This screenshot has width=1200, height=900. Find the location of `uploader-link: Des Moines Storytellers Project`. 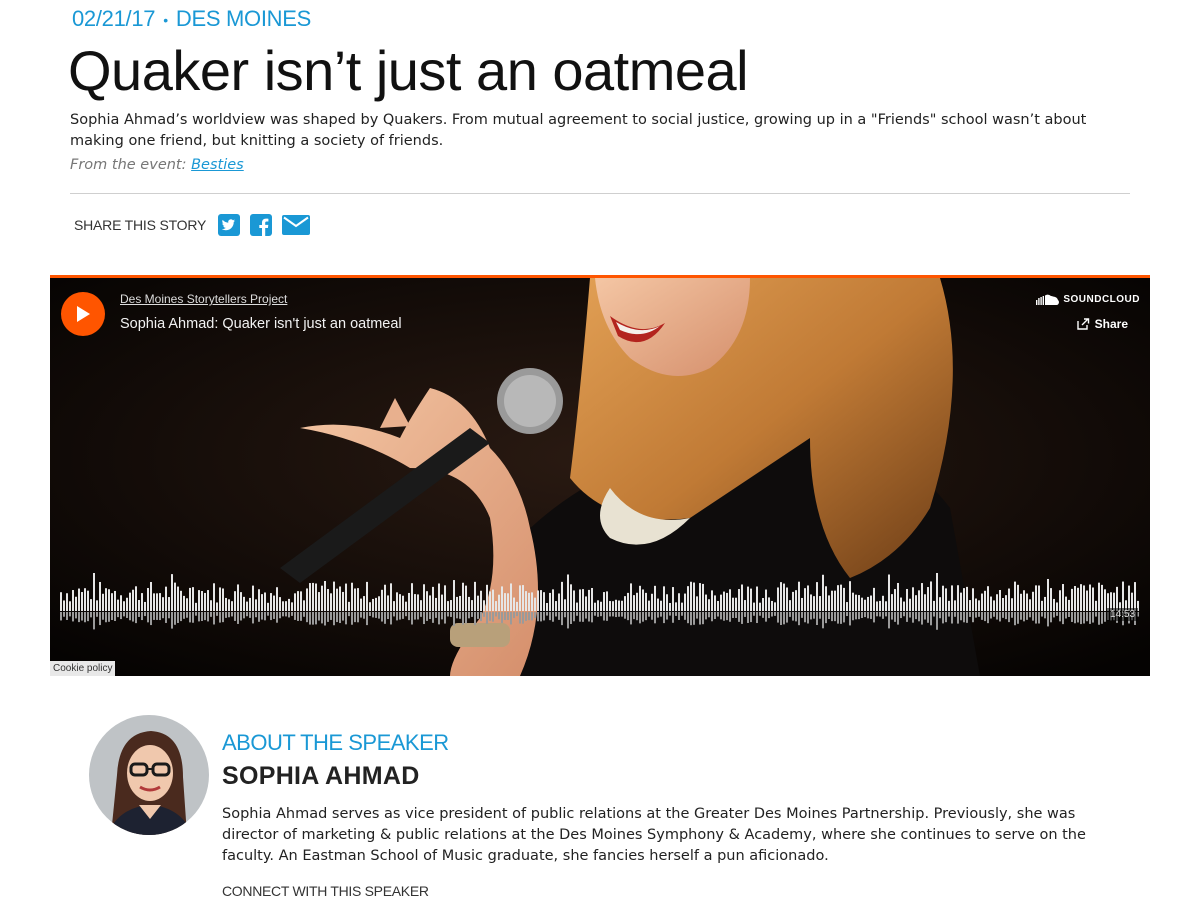

uploader-link: Des Moines Storytellers Project is located at coordinates (203, 299).